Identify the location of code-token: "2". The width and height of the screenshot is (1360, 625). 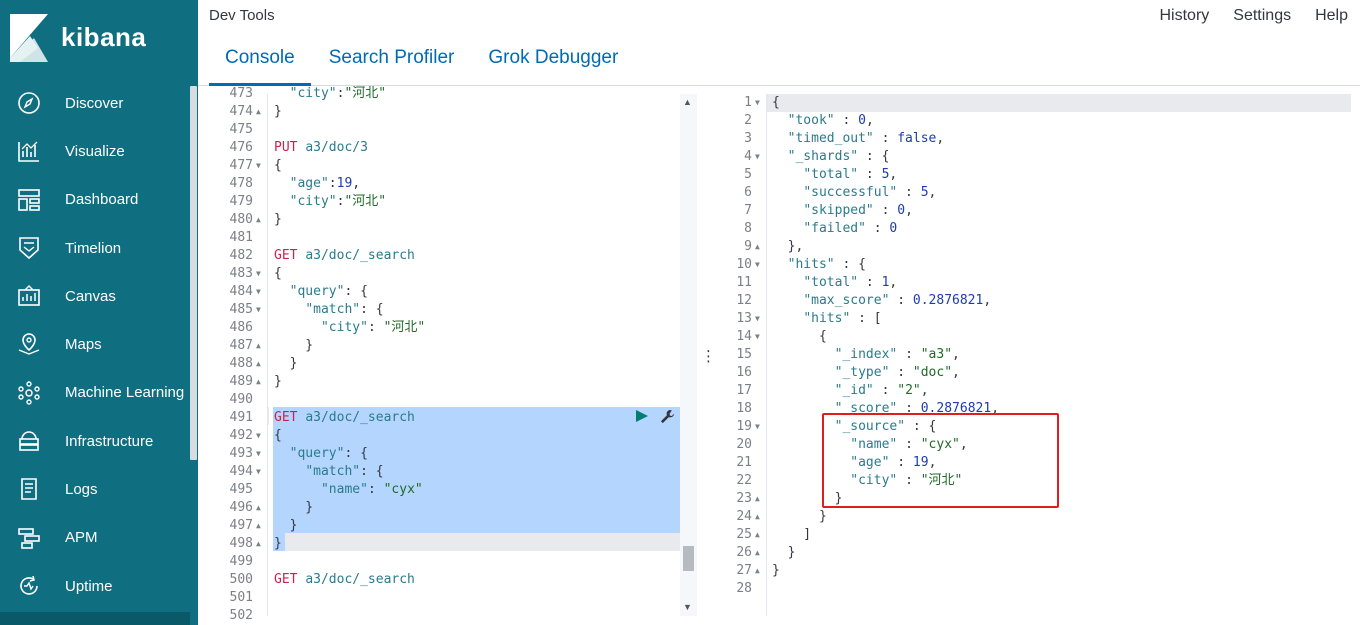
(909, 390).